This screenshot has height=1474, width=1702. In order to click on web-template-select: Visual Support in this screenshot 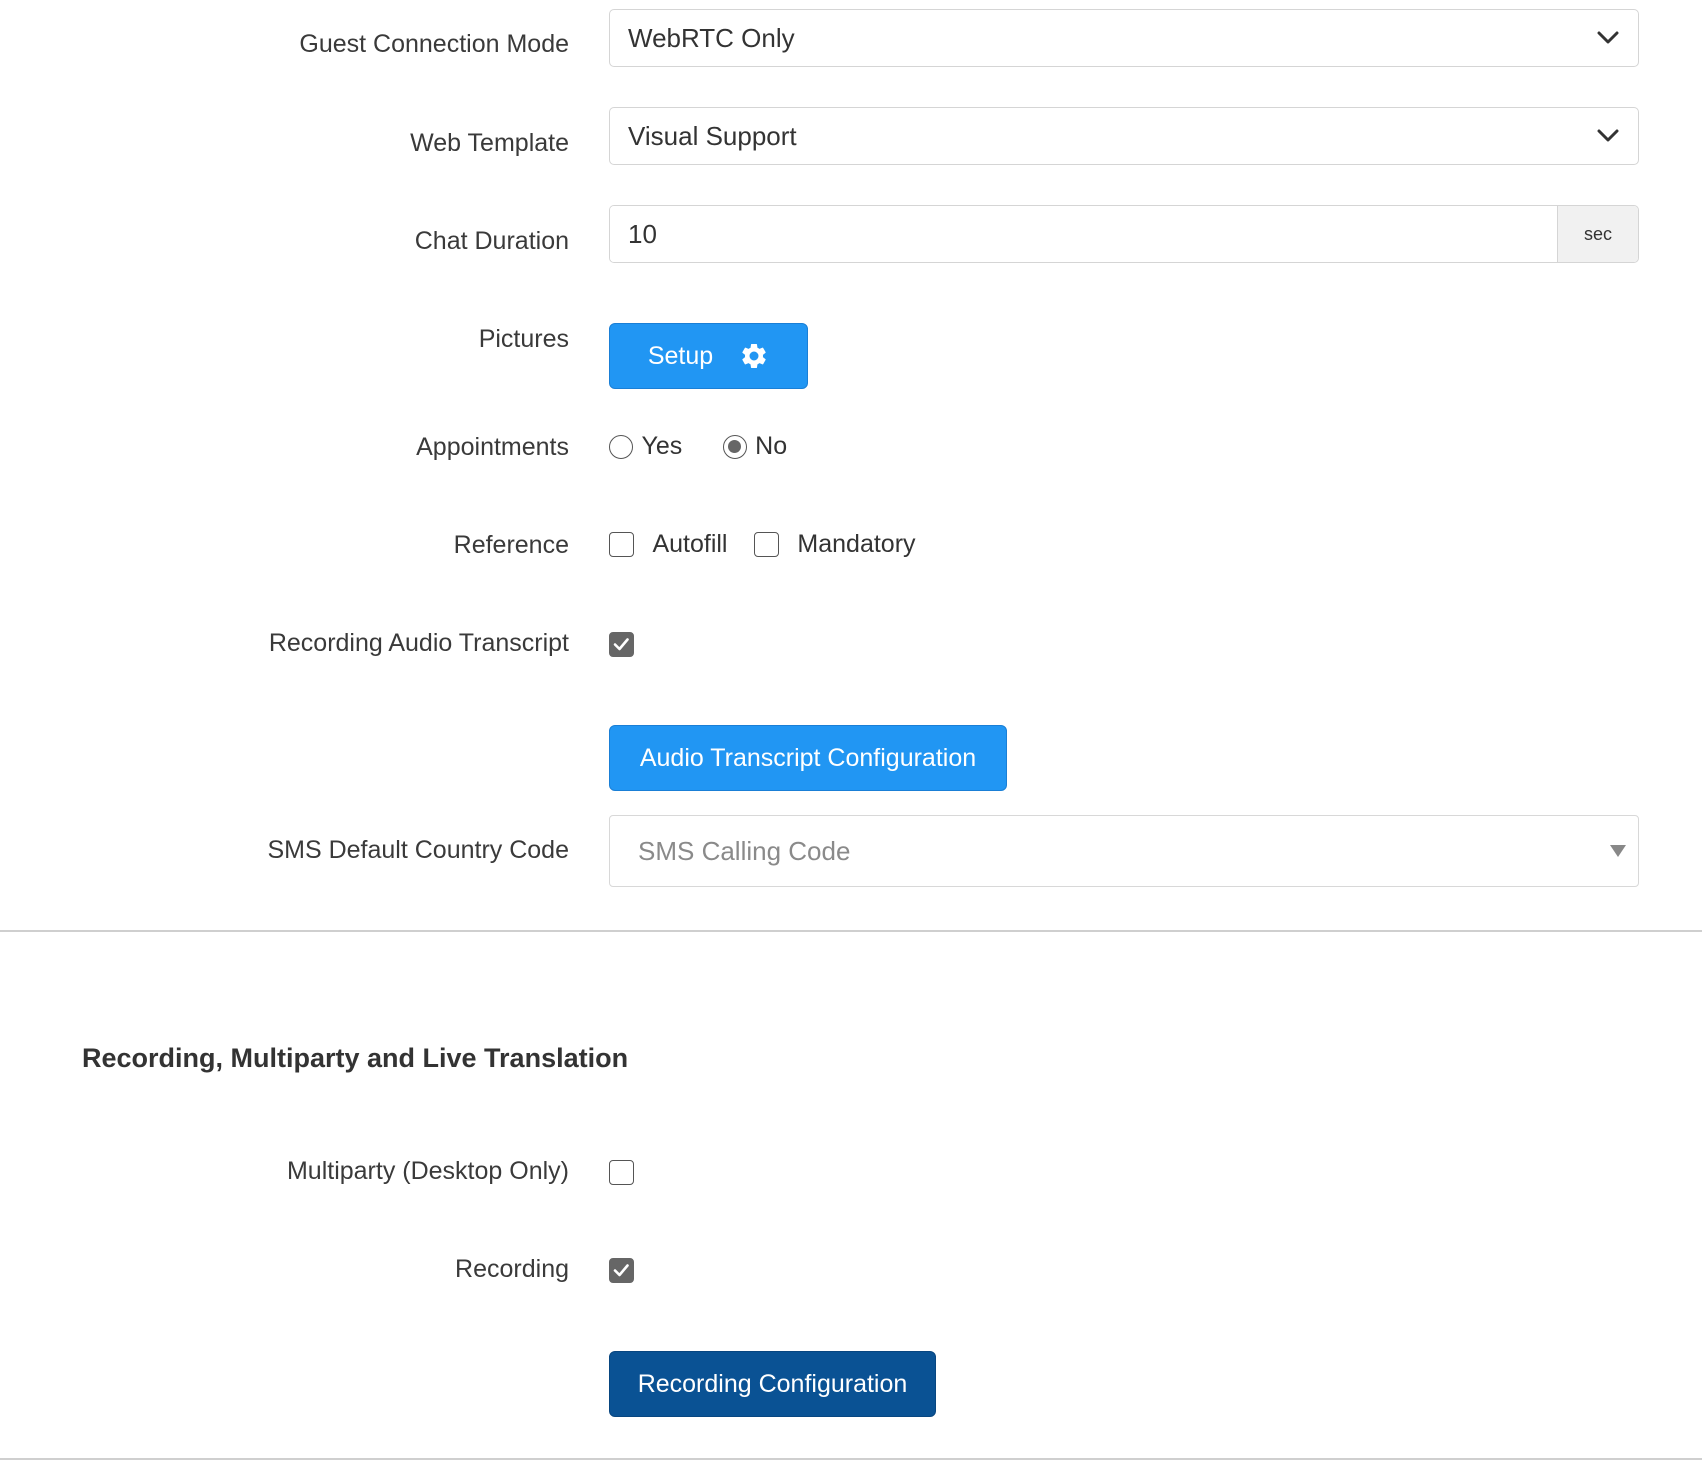, I will do `click(1124, 136)`.